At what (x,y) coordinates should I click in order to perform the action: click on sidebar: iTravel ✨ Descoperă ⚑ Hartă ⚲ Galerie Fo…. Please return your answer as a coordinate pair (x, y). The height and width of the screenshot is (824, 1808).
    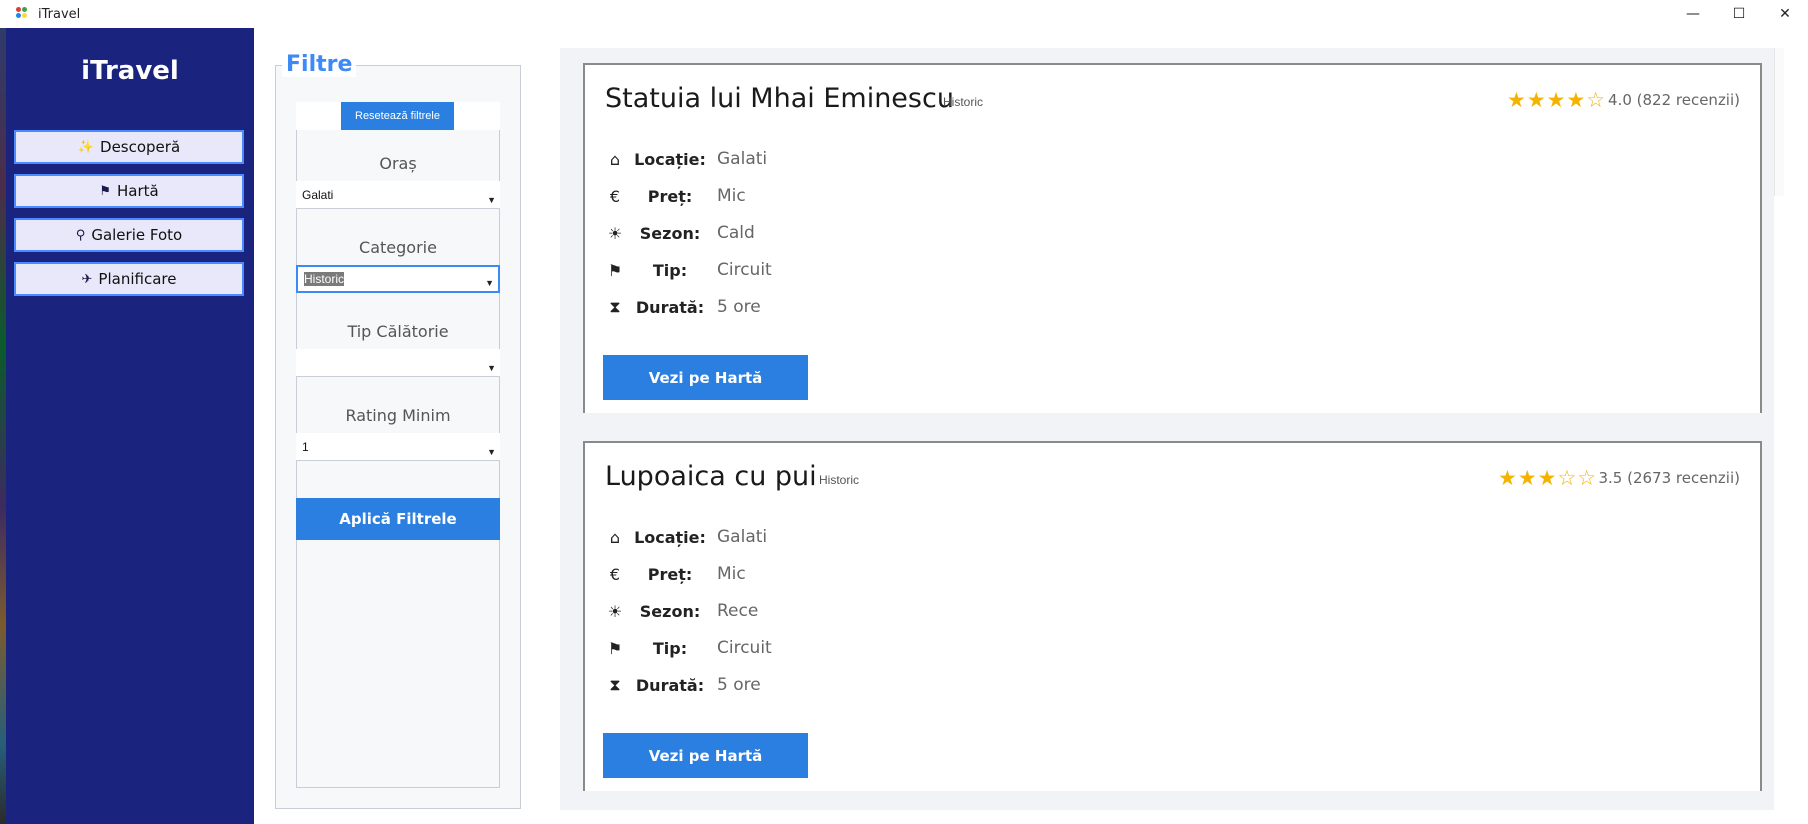
    Looking at the image, I should click on (130, 426).